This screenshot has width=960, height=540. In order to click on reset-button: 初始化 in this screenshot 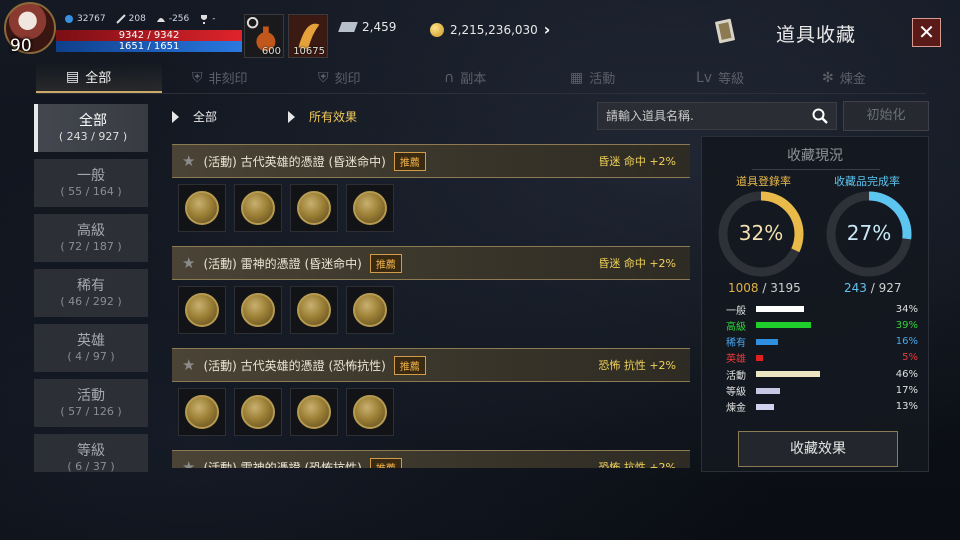, I will do `click(886, 116)`.